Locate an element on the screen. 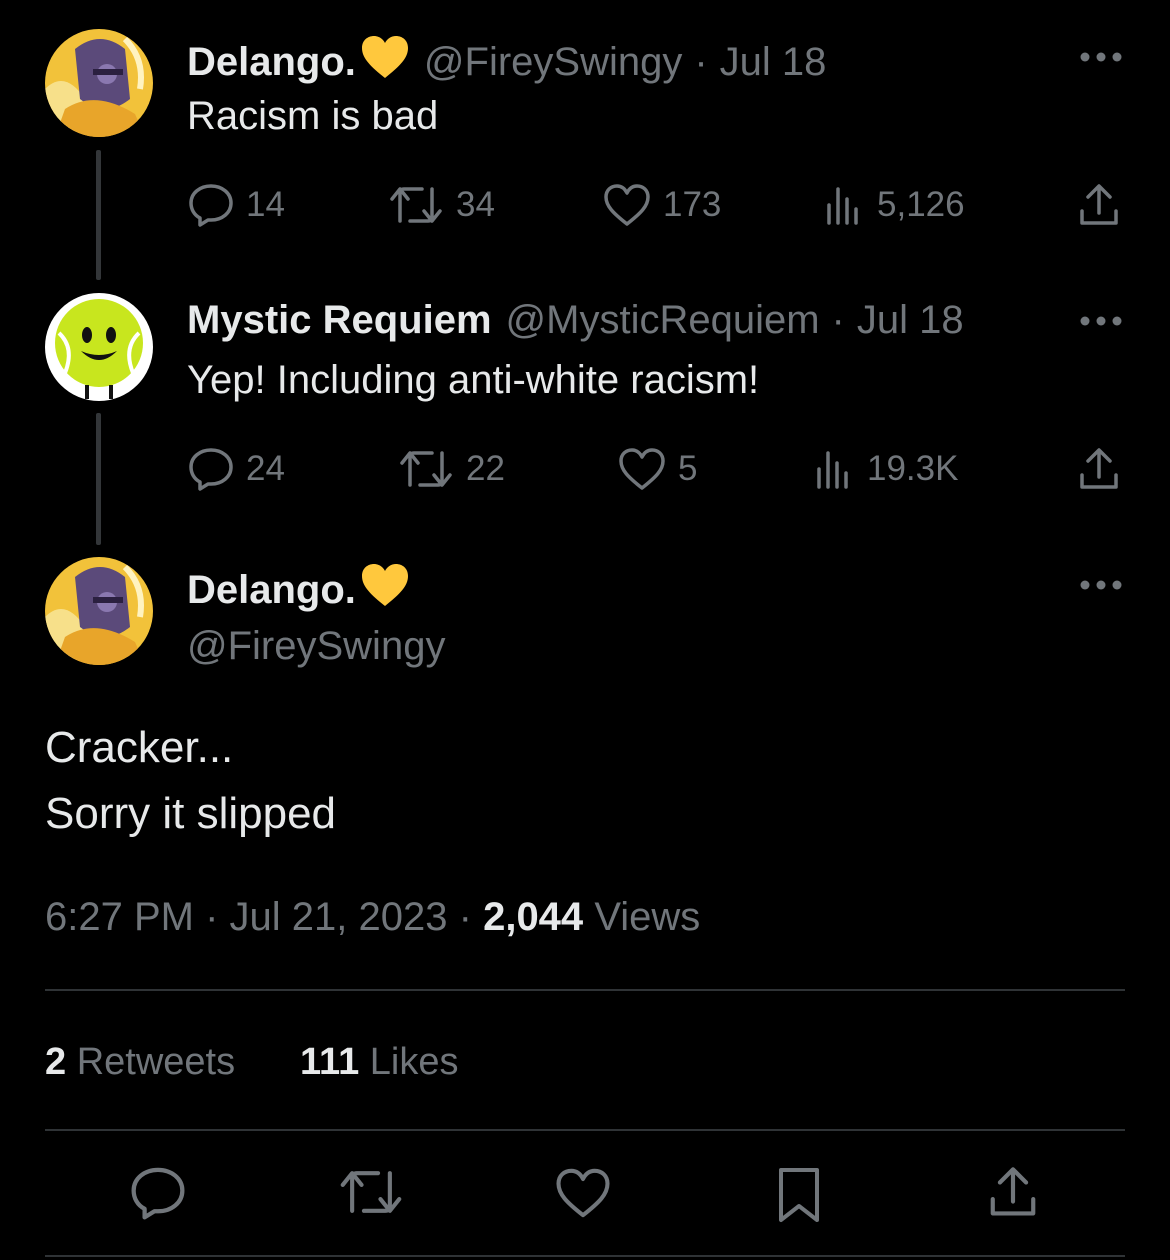  like-button is located at coordinates (583, 1195).